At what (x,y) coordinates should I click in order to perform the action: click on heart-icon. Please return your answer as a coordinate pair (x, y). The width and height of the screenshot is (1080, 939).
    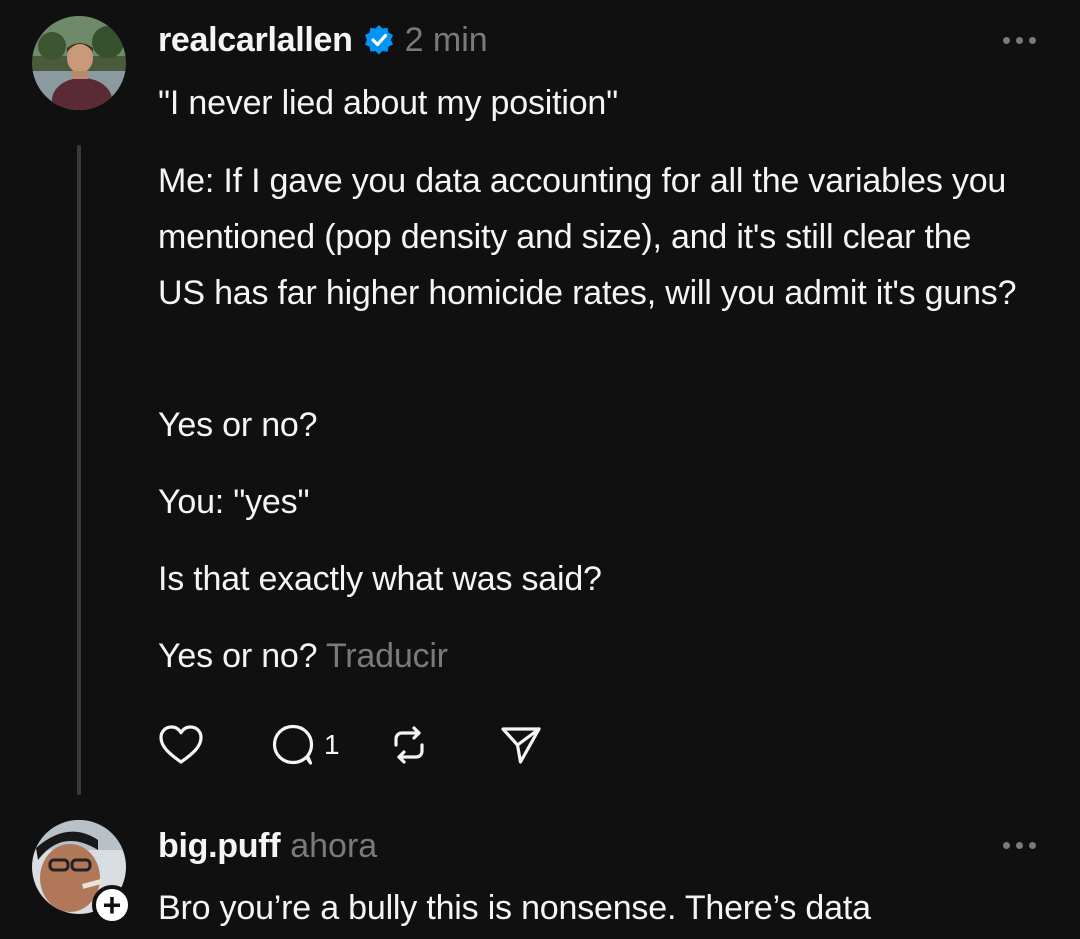
    Looking at the image, I should click on (181, 744).